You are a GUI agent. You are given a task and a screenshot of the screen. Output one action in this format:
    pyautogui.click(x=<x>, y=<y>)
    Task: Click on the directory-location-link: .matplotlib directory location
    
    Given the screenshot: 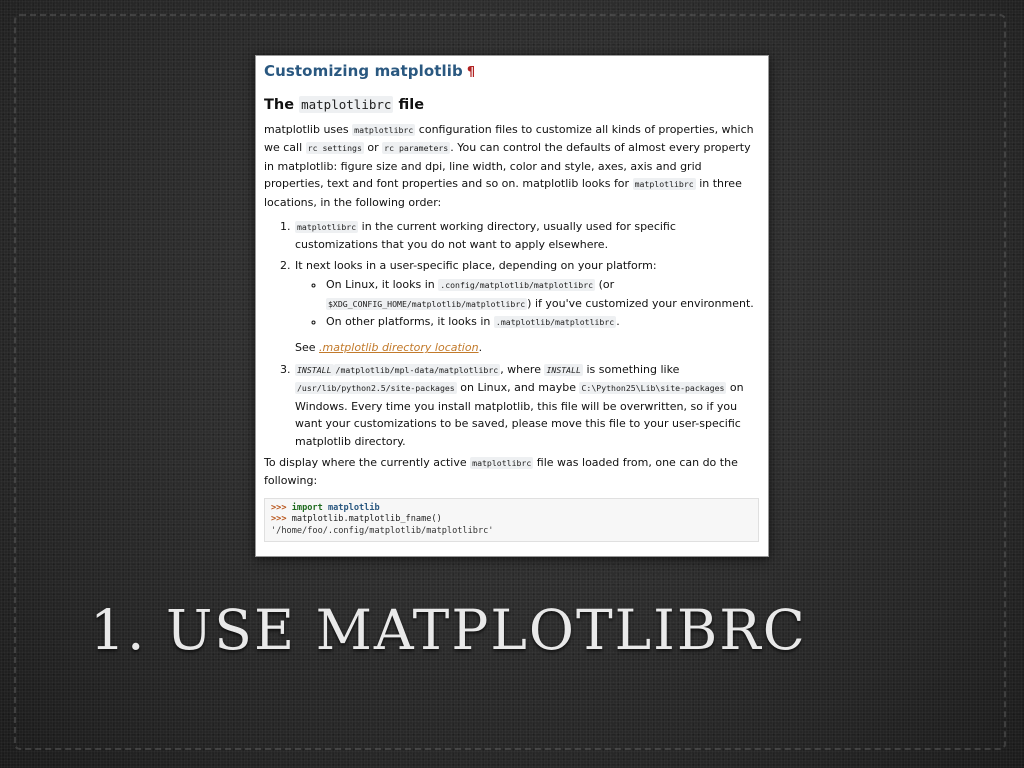 What is the action you would take?
    pyautogui.click(x=399, y=347)
    